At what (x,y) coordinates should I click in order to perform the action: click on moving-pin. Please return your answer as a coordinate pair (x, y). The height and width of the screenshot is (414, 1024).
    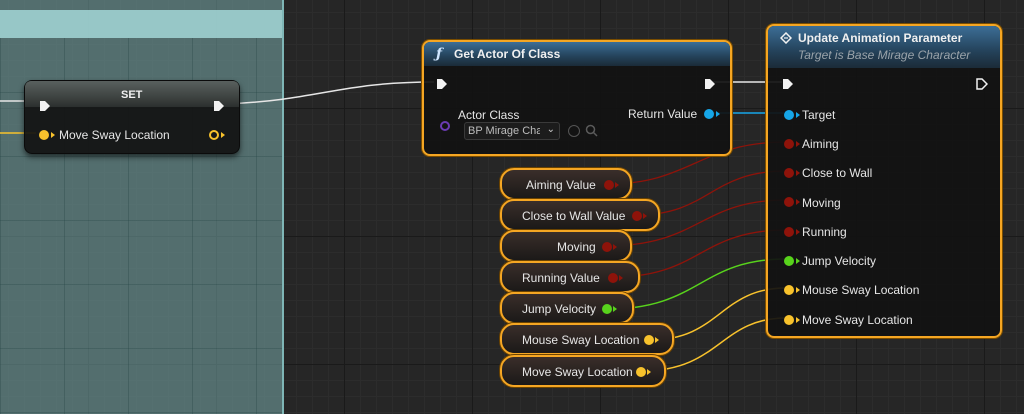
    Looking at the image, I should click on (789, 202).